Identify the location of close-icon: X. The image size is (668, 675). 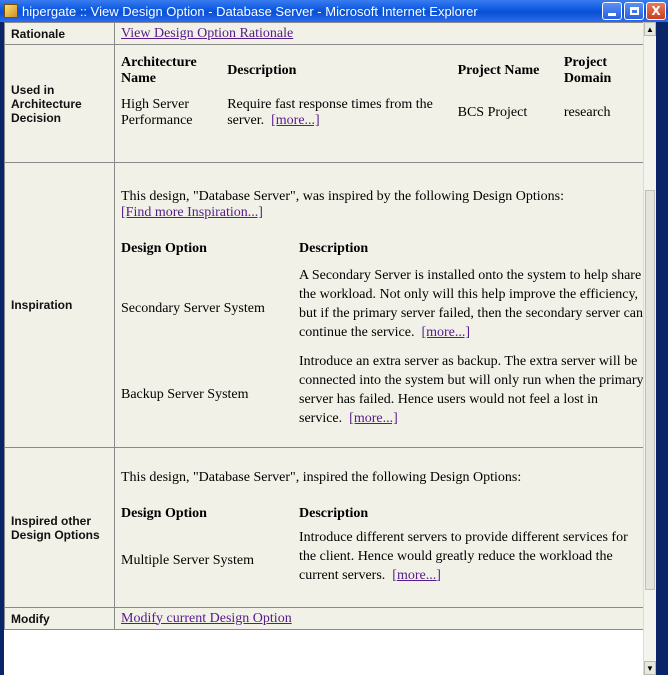
(656, 11).